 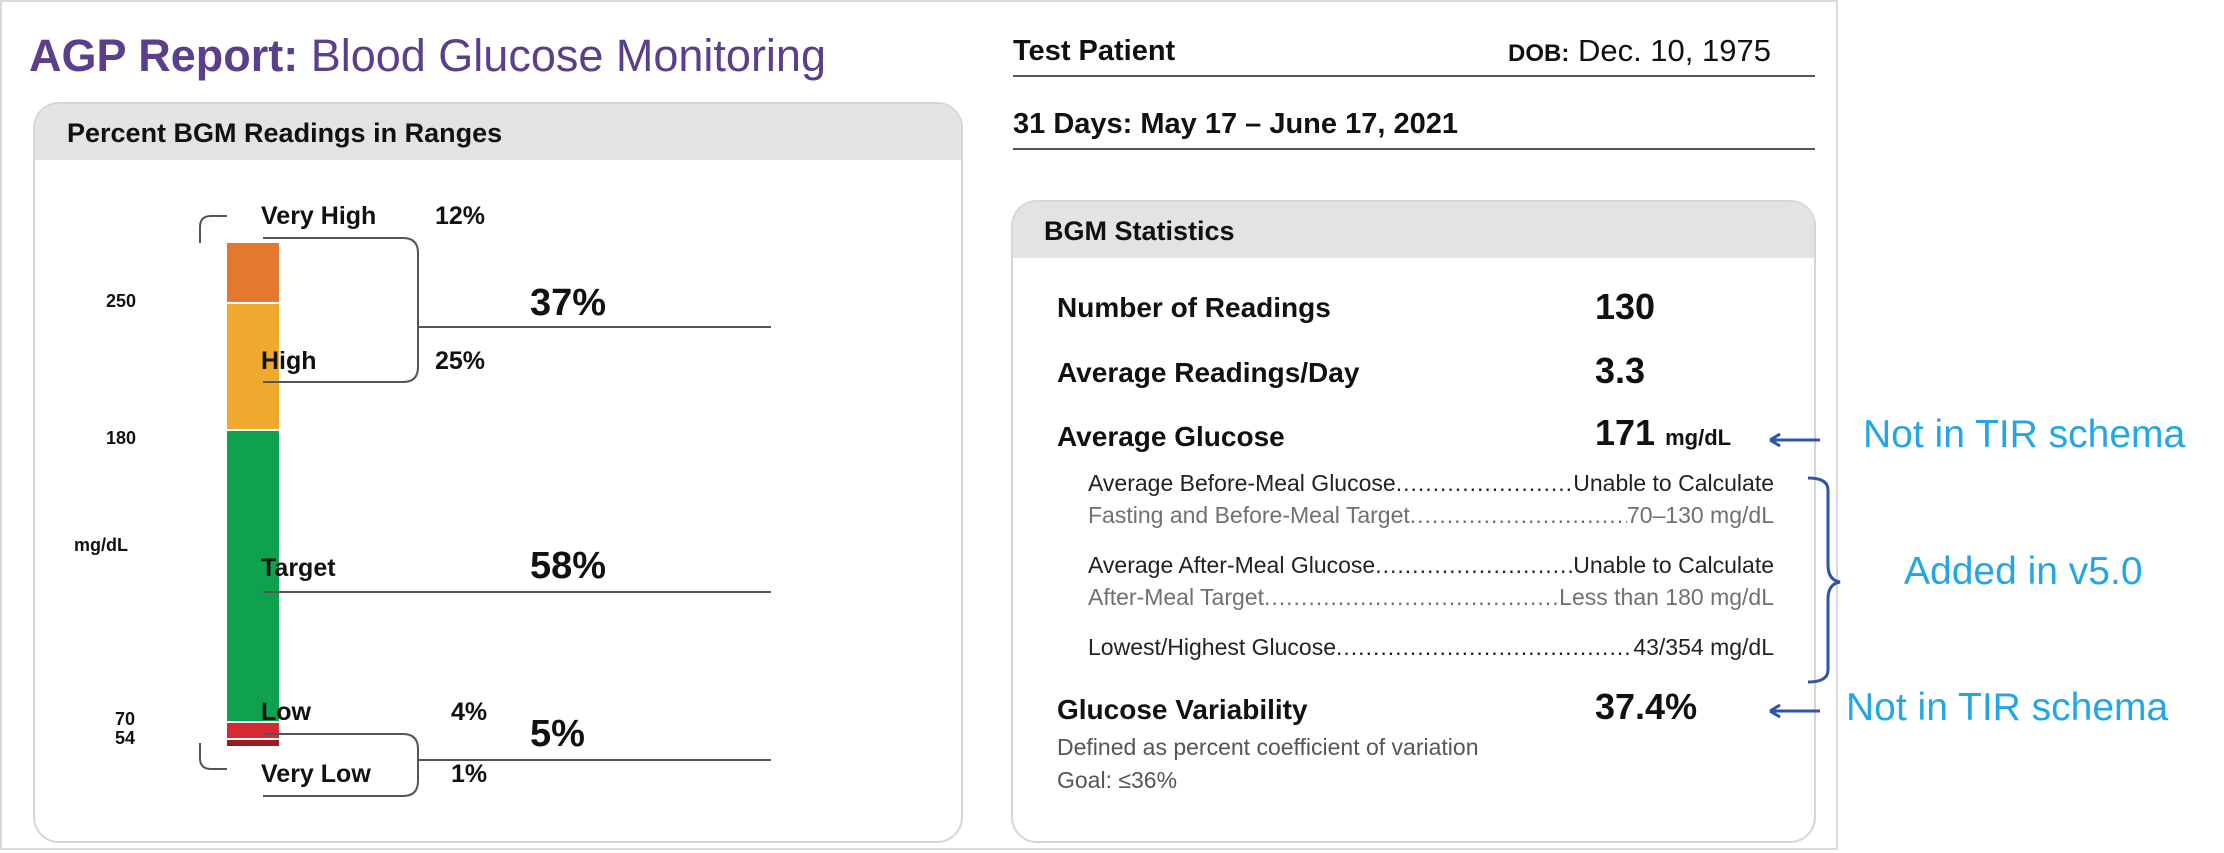 What do you see at coordinates (1182, 709) in the screenshot?
I see `stat-label-variability: Glucose Variability` at bounding box center [1182, 709].